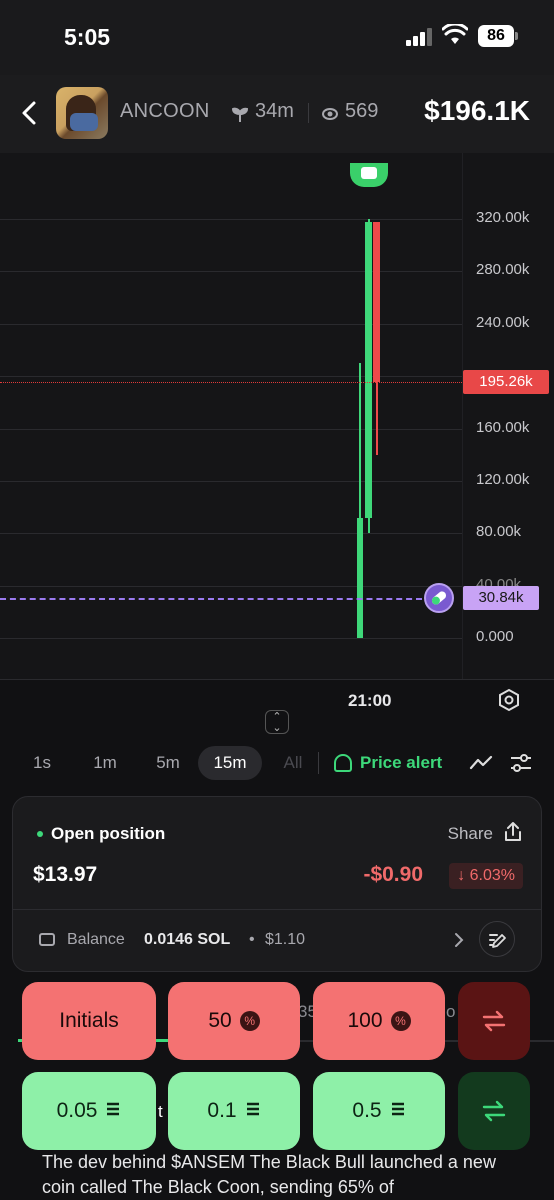  I want to click on status-time: 5:05, so click(87, 37).